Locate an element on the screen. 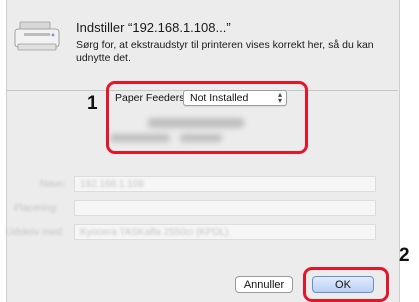 Image resolution: width=419 pixels, height=302 pixels. highlight-paper-feeders is located at coordinates (207, 117).